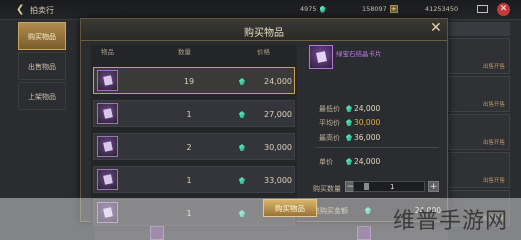  What do you see at coordinates (321, 57) in the screenshot?
I see `selected-card-icon` at bounding box center [321, 57].